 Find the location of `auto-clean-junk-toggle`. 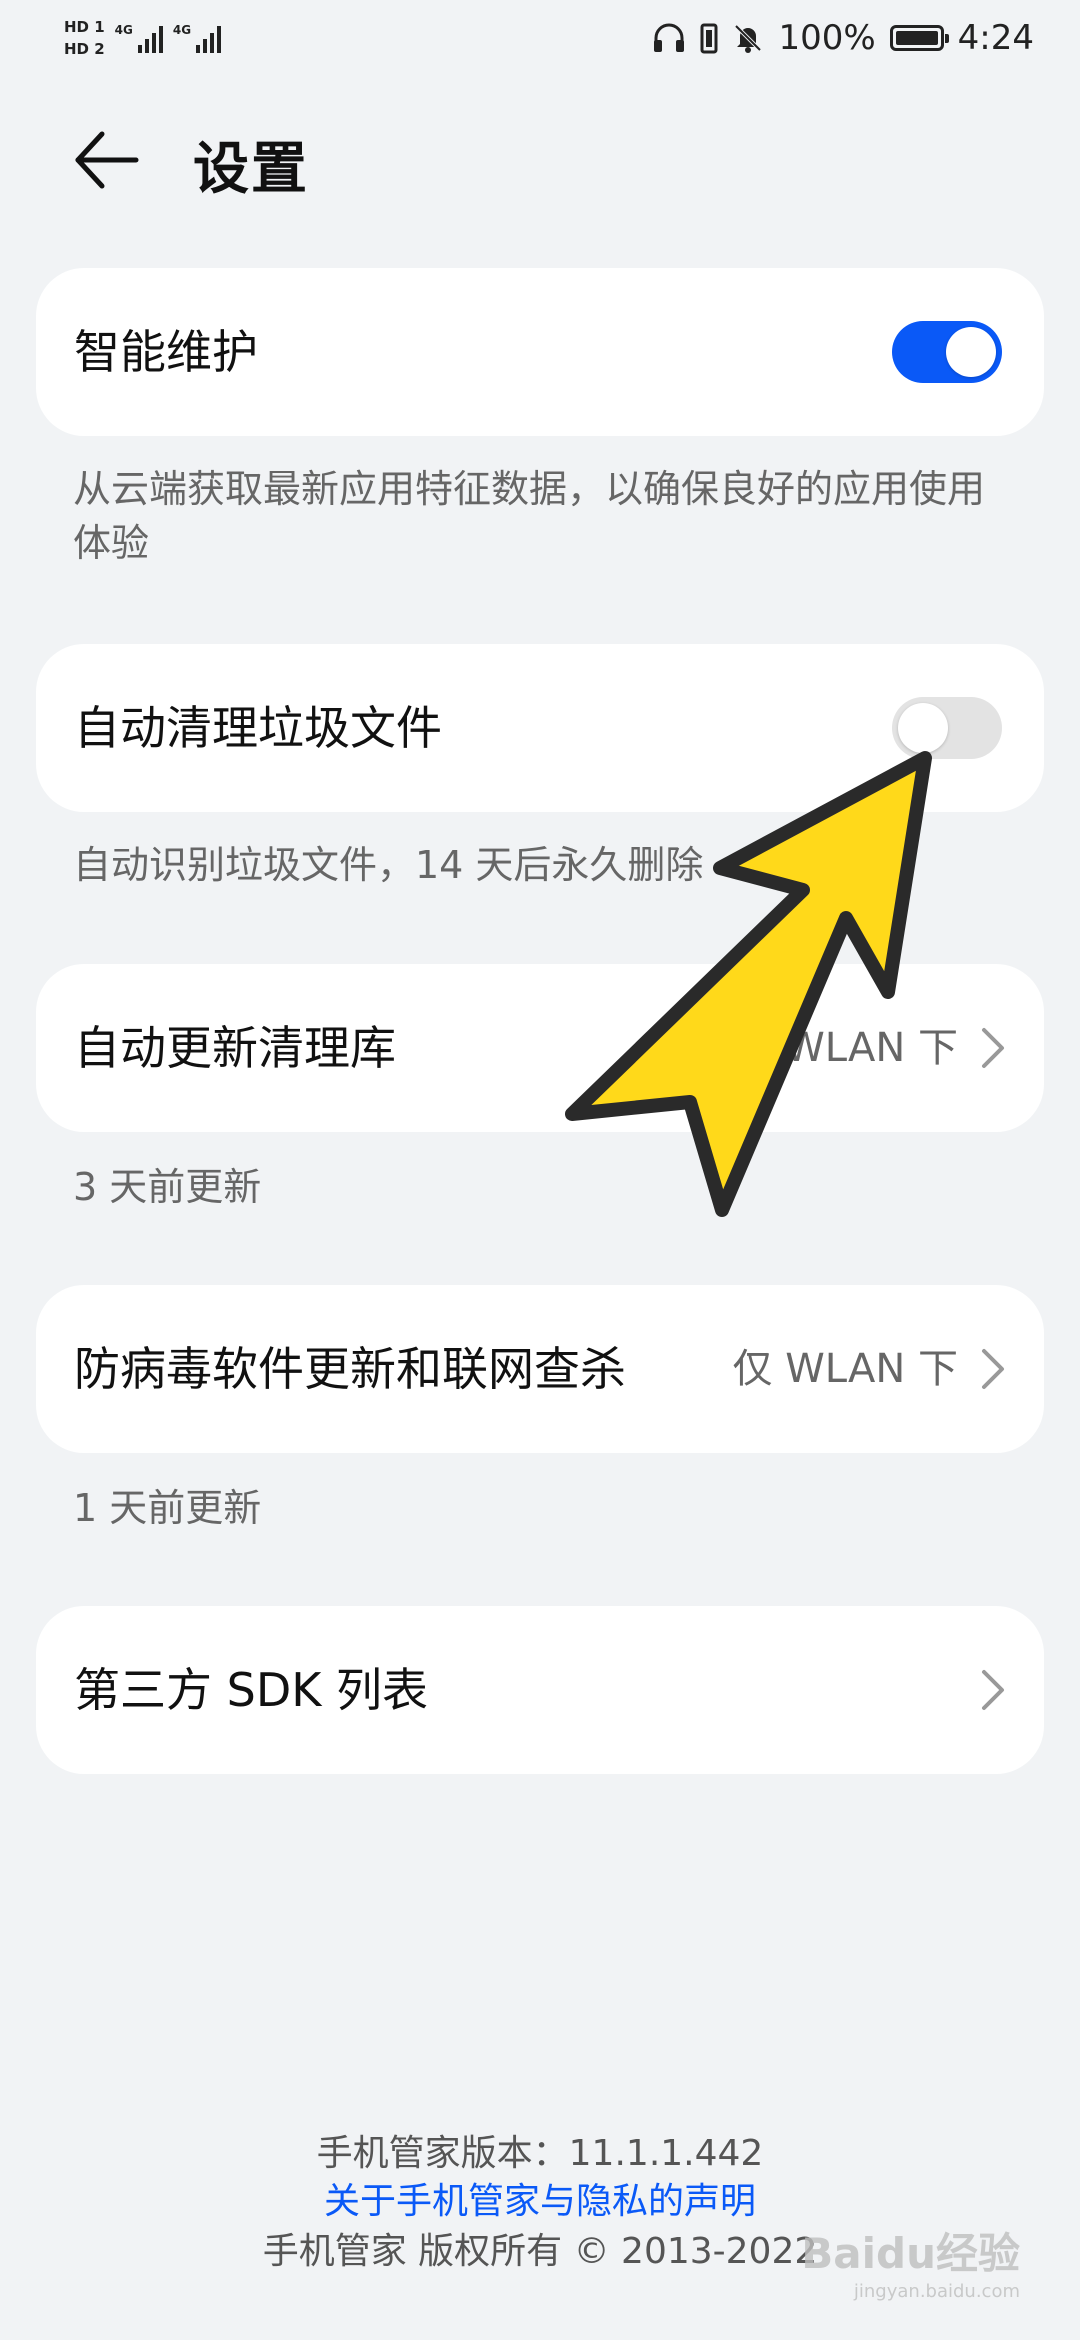

auto-clean-junk-toggle is located at coordinates (947, 728).